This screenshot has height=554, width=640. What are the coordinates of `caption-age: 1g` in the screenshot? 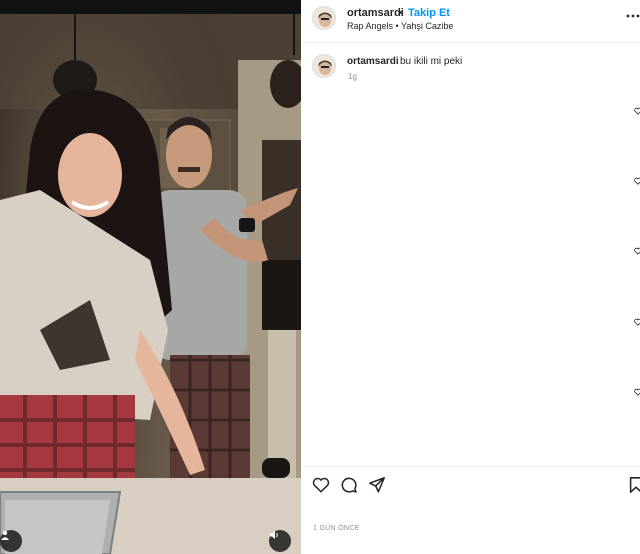 It's located at (352, 76).